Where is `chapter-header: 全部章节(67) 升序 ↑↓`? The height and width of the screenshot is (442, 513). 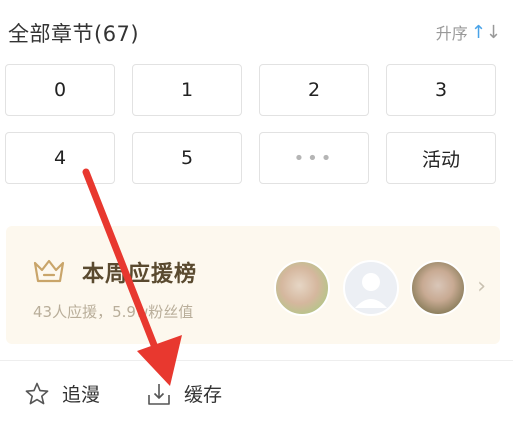 chapter-header: 全部章节(67) 升序 ↑↓ is located at coordinates (256, 31).